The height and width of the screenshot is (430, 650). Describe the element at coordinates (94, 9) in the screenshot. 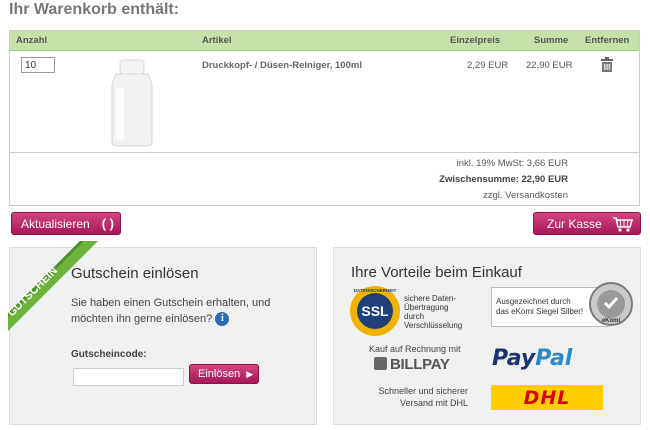

I see `page-title: Ihr Warenkorb enthält:` at that location.